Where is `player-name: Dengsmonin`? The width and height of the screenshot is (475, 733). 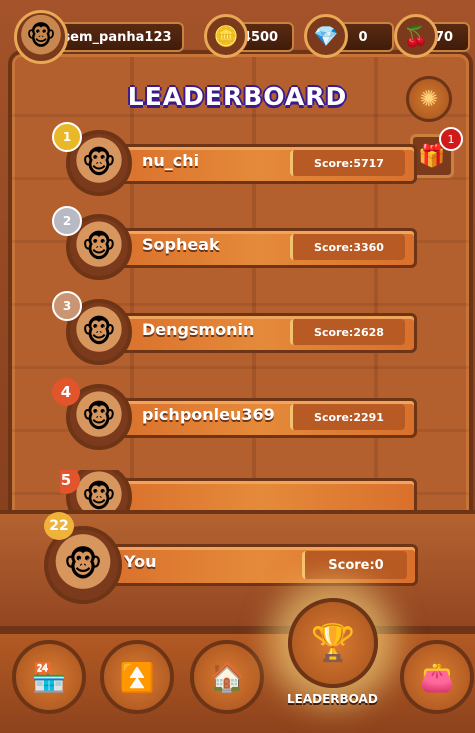 player-name: Dengsmonin is located at coordinates (198, 329).